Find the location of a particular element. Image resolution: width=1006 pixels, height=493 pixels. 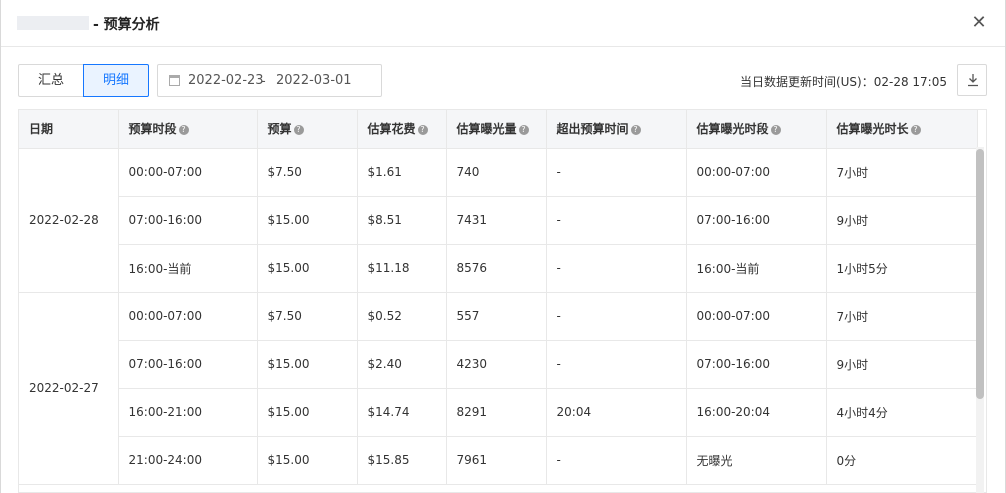

table-cell: 8291 is located at coordinates (496, 412).